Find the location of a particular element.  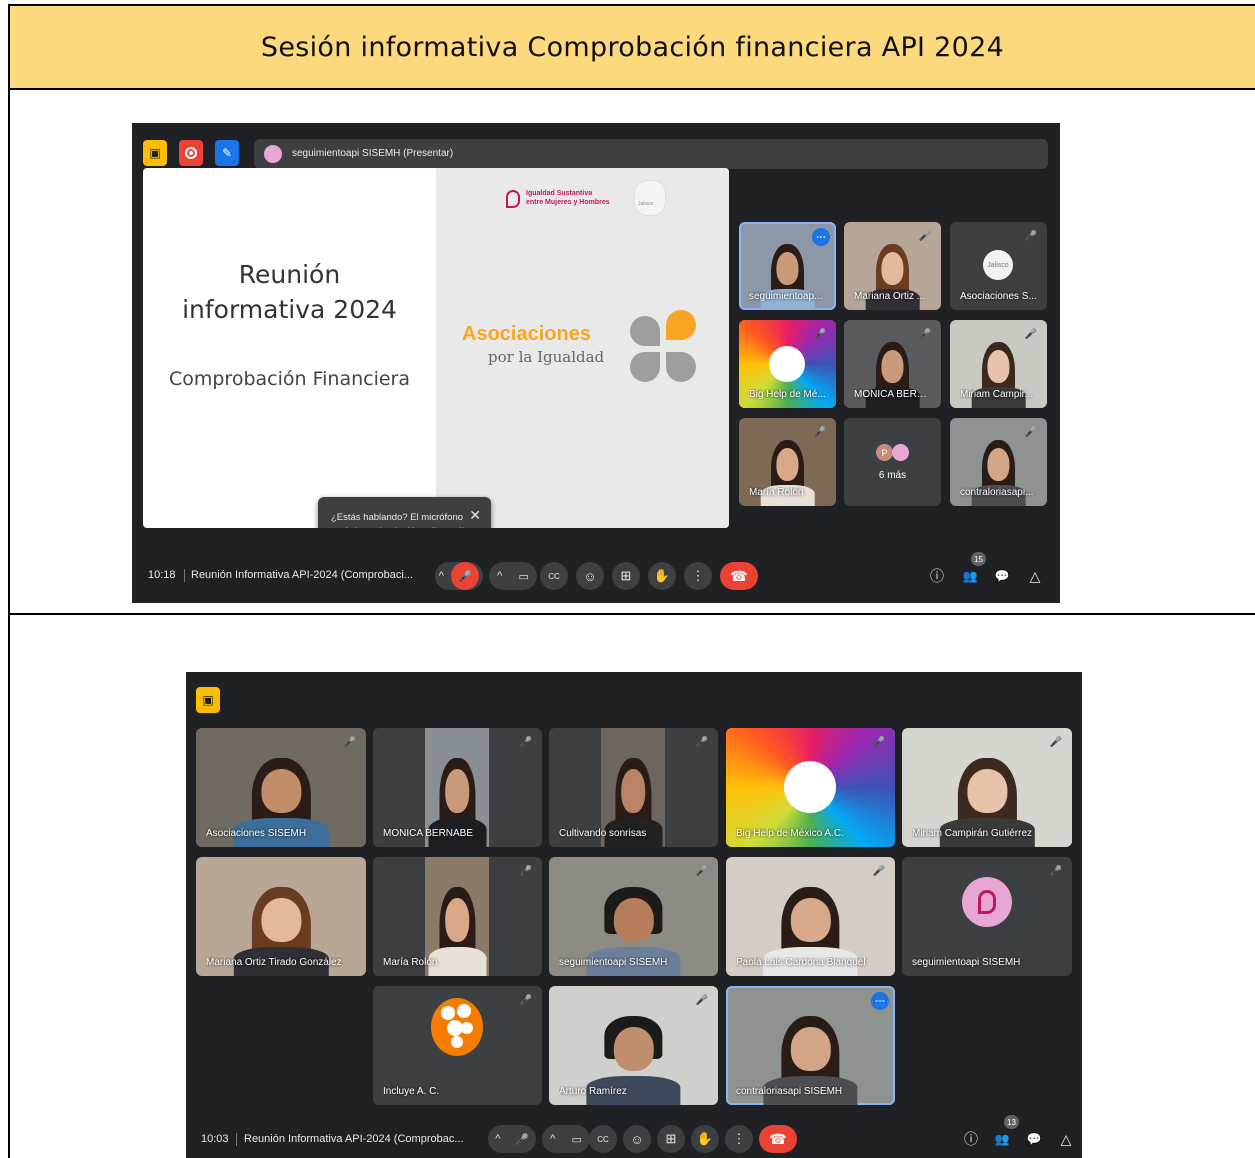

presenter-label: seguimientoapi SISEMH (Presentar) is located at coordinates (373, 153).